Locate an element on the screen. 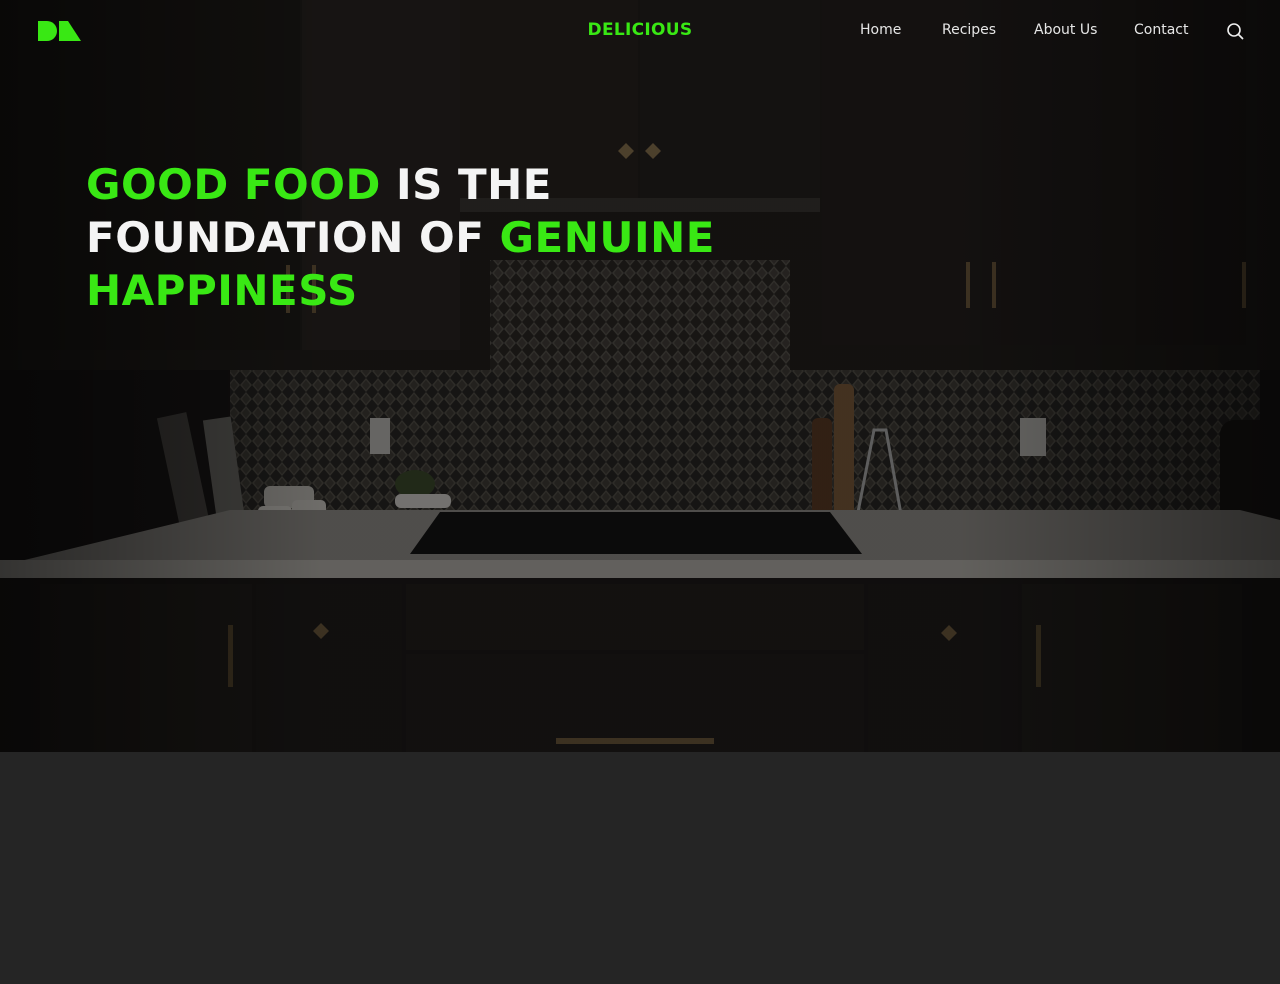  headline-highlight-genuine: GENUINE is located at coordinates (607, 237).